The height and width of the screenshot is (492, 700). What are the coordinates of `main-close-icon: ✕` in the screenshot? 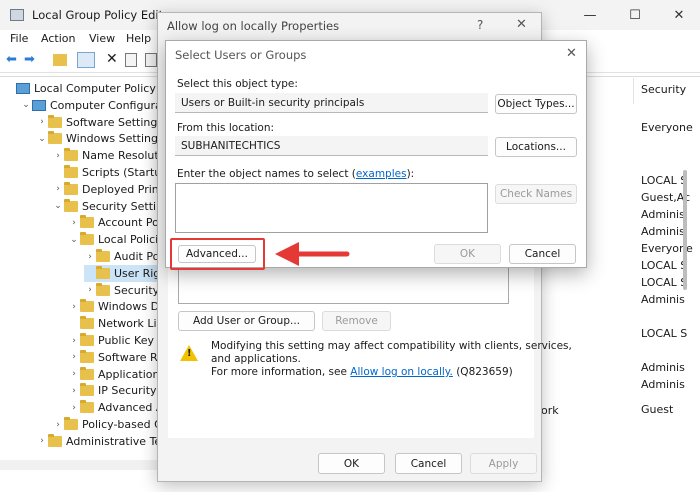 It's located at (678, 15).